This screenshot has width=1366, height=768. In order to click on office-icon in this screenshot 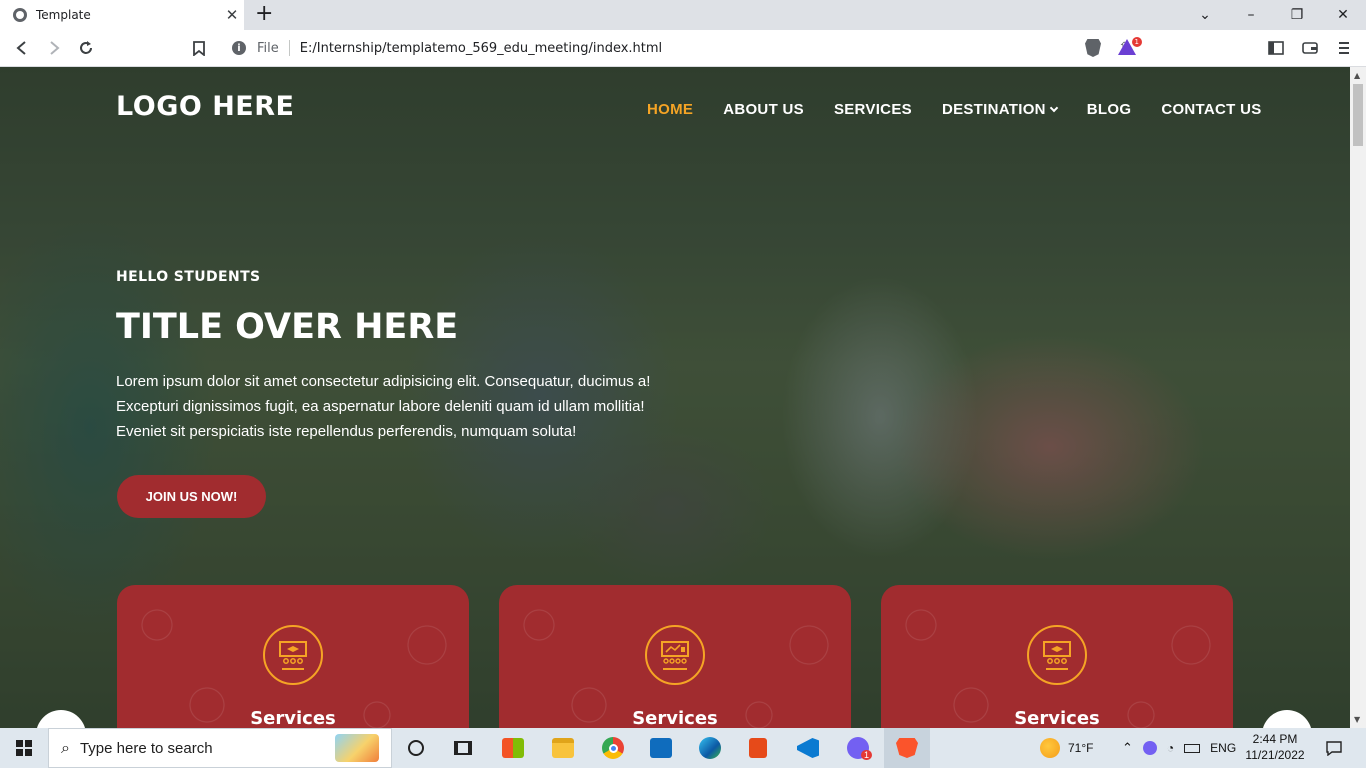, I will do `click(758, 748)`.